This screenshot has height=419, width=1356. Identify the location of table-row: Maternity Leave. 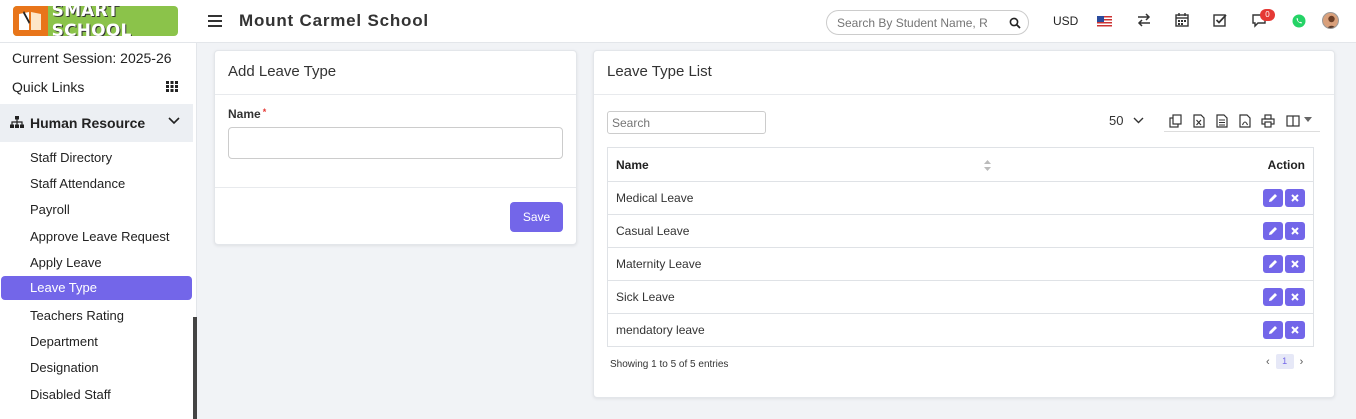
(960, 264).